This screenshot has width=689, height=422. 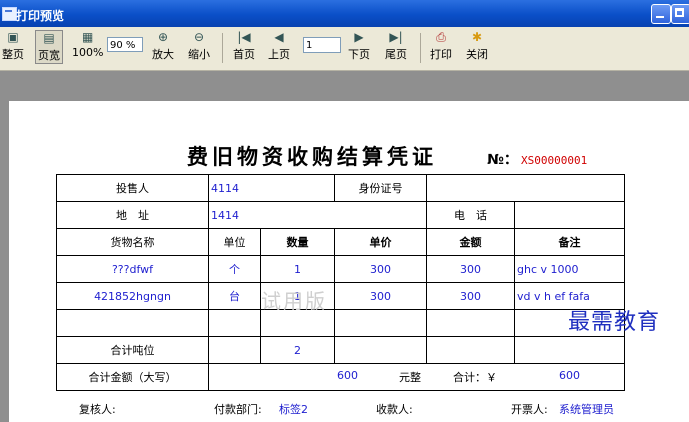 What do you see at coordinates (244, 46) in the screenshot?
I see `first-page-button: |◀ 首页` at bounding box center [244, 46].